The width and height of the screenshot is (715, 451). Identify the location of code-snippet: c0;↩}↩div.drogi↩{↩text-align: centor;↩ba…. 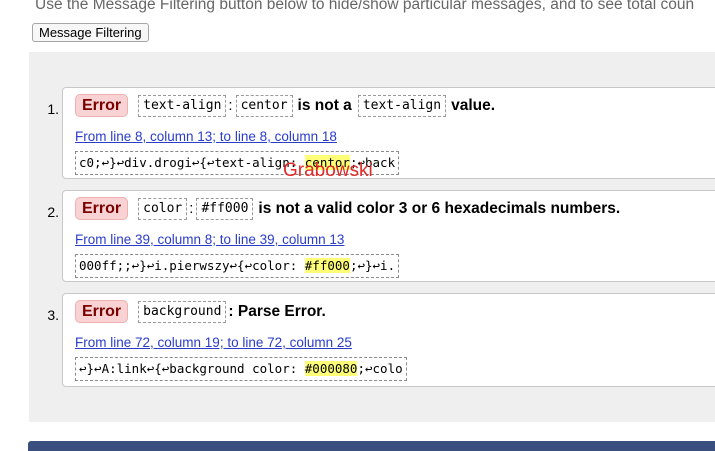
(237, 163).